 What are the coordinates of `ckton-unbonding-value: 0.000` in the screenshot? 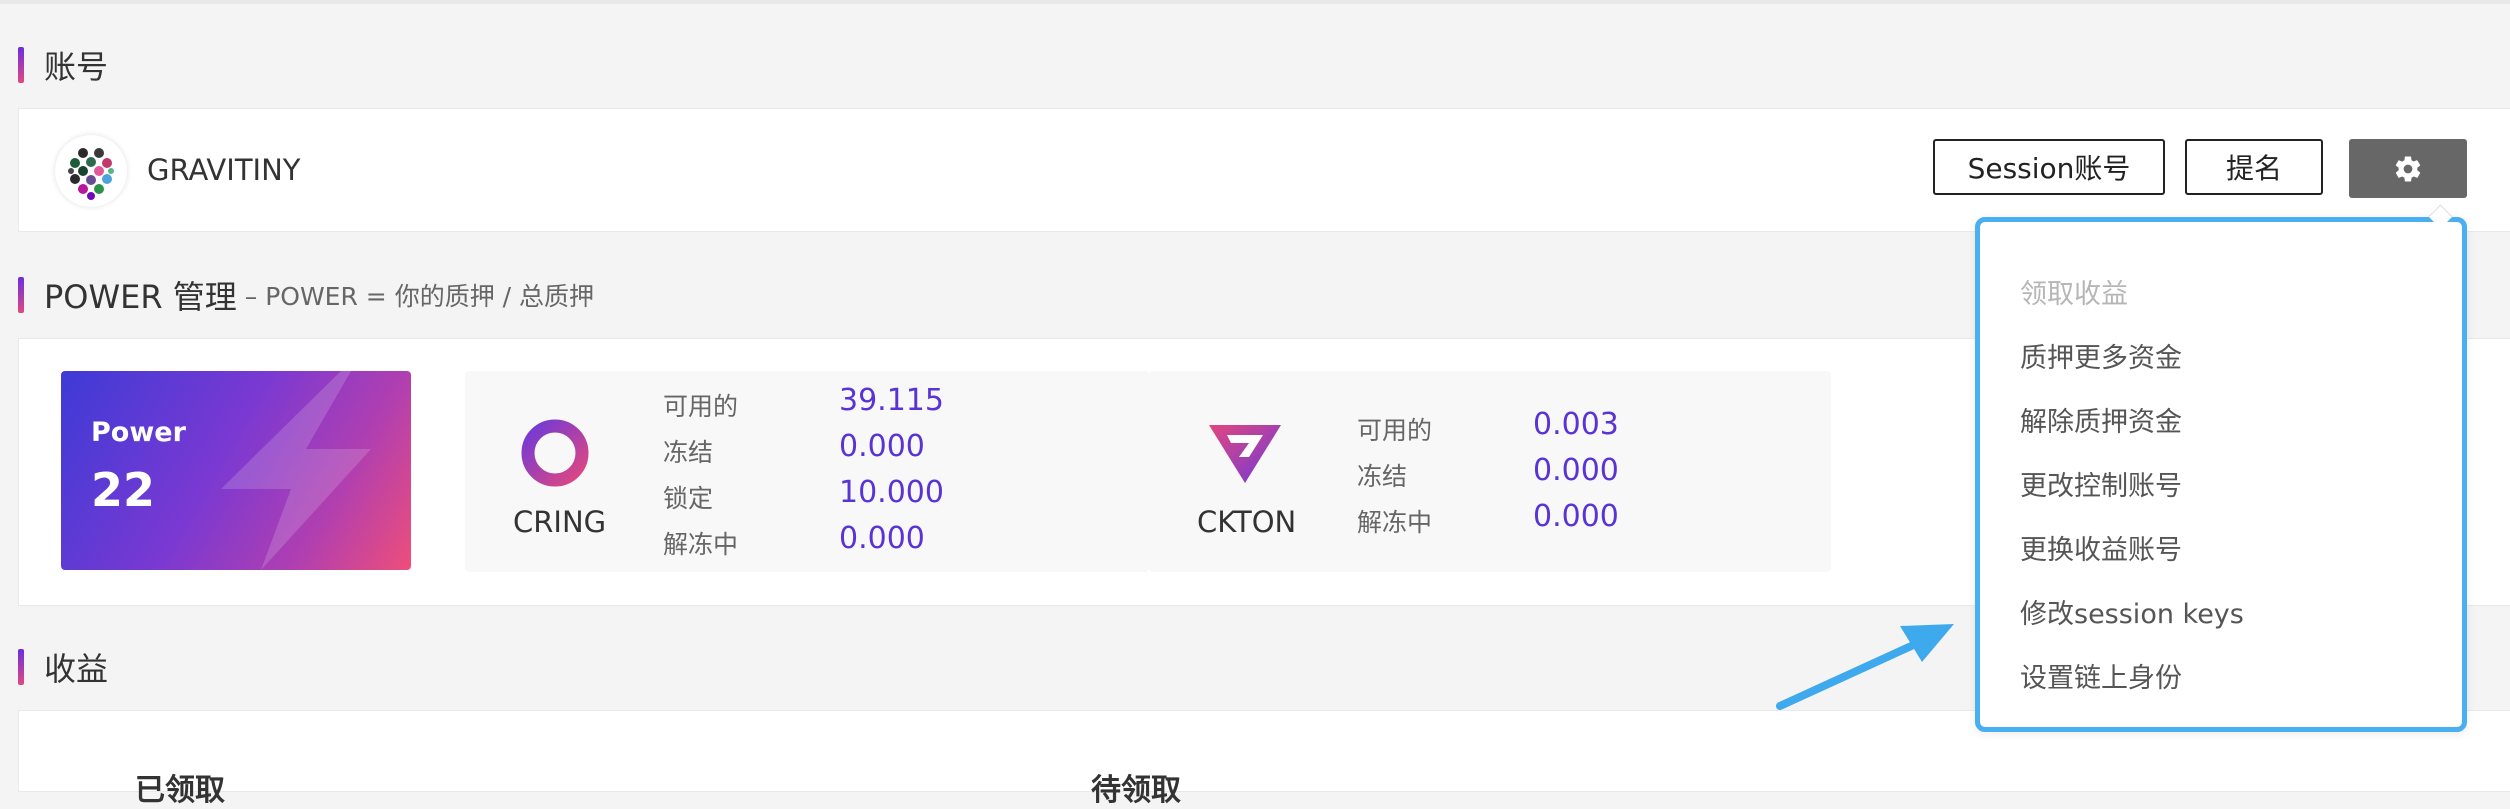 It's located at (1576, 516).